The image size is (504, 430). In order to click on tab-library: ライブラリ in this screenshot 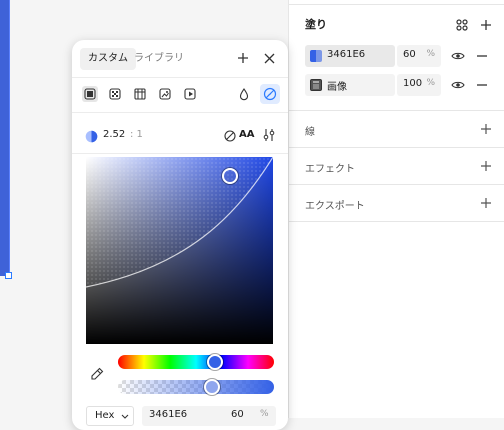, I will do `click(159, 59)`.